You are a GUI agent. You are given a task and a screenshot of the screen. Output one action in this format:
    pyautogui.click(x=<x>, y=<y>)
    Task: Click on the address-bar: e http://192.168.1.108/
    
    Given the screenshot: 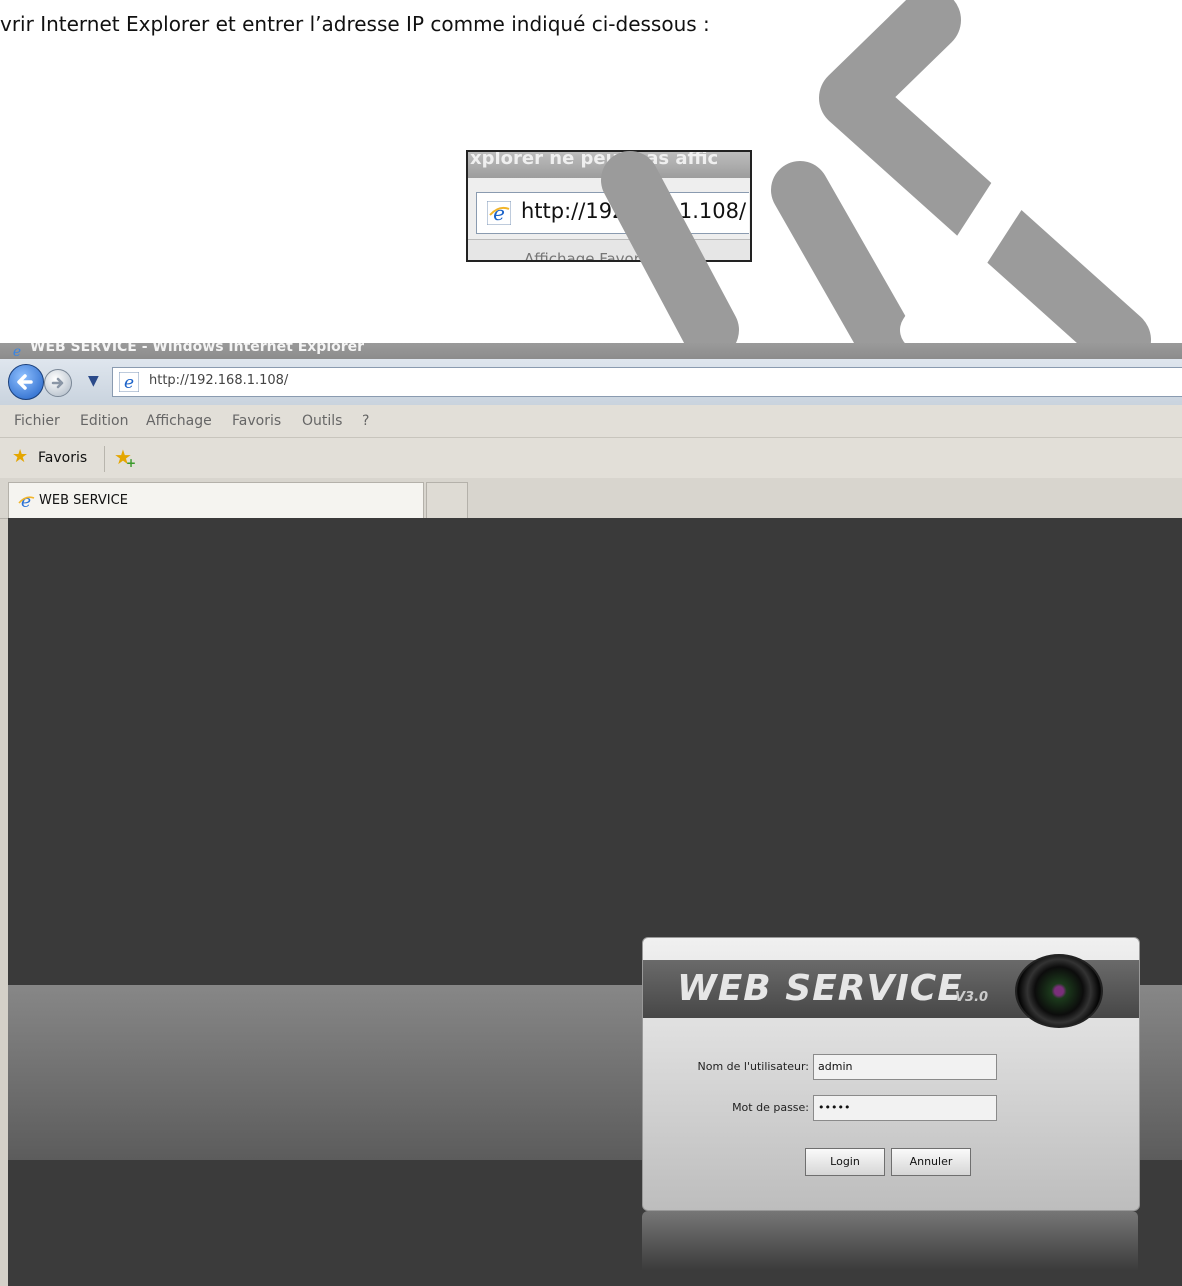 What is the action you would take?
    pyautogui.click(x=647, y=382)
    